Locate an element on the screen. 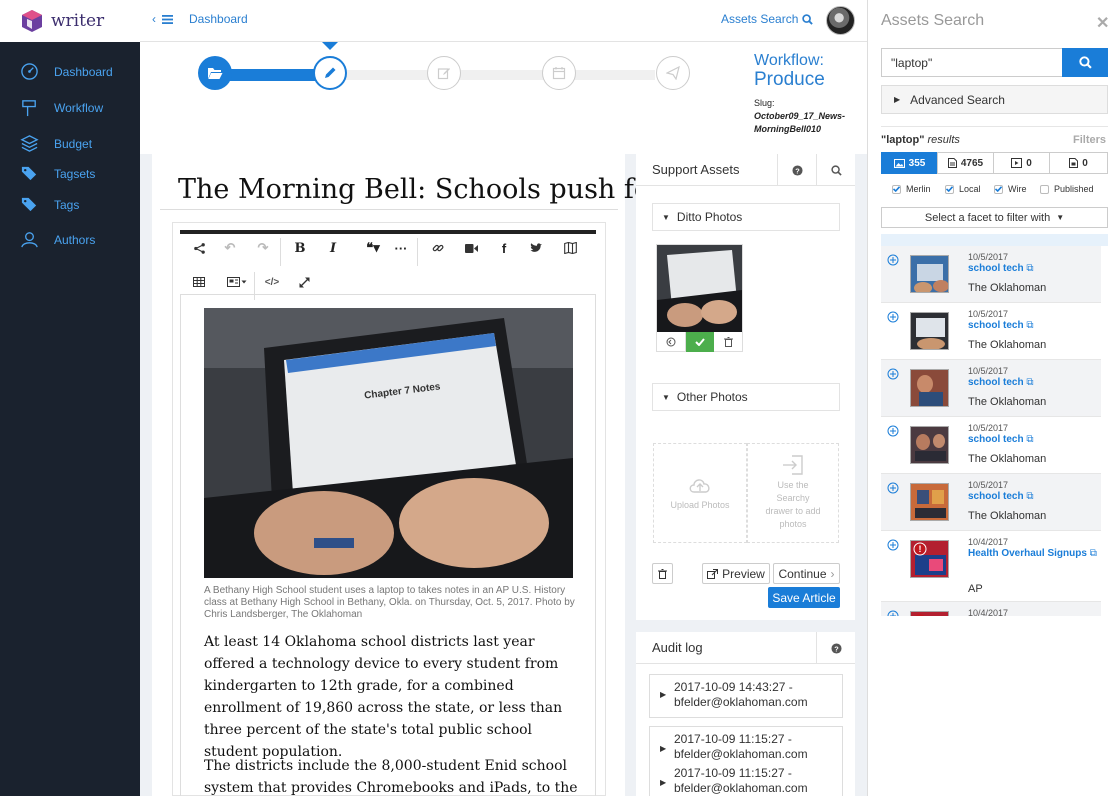  help-button: ? is located at coordinates (796, 170).